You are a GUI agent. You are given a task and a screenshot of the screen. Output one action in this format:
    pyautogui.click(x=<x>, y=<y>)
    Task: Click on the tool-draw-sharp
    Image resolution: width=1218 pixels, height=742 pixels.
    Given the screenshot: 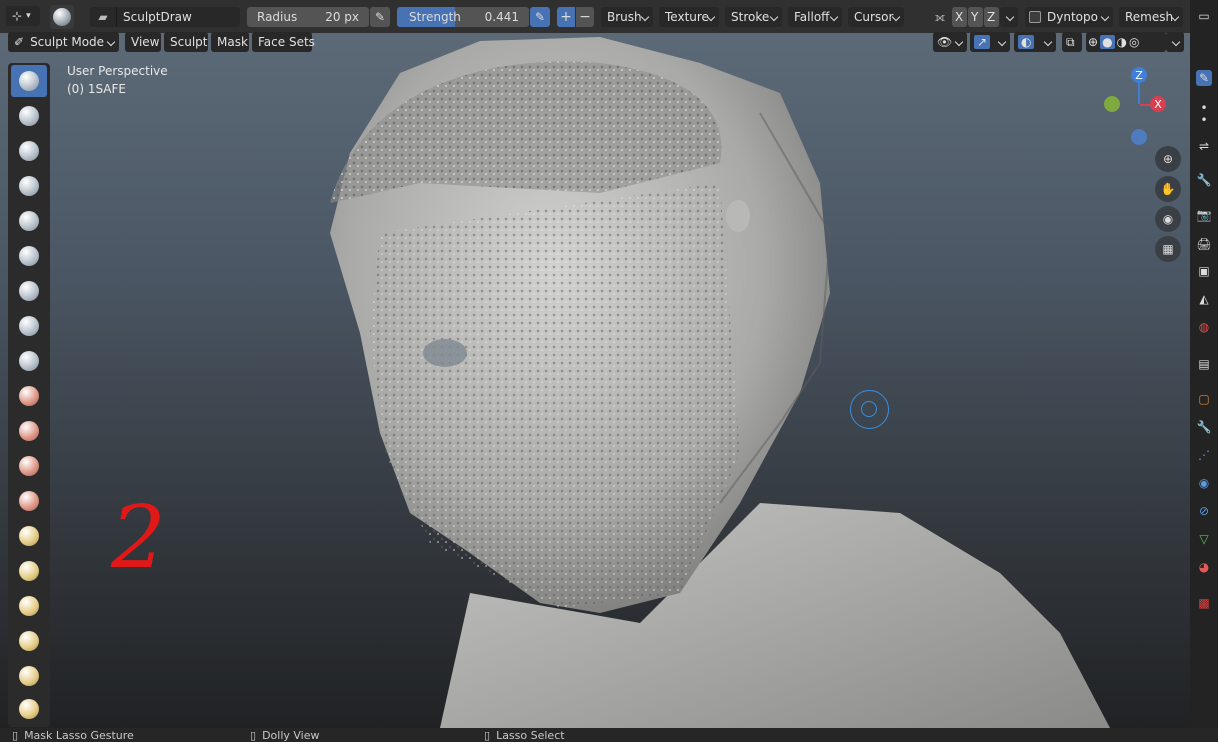 What is the action you would take?
    pyautogui.click(x=29, y=116)
    